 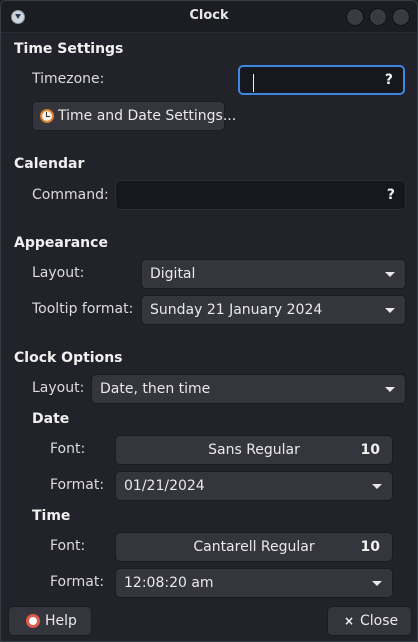 What do you see at coordinates (83, 309) in the screenshot?
I see `tooltip-format-label: Tooltip format:` at bounding box center [83, 309].